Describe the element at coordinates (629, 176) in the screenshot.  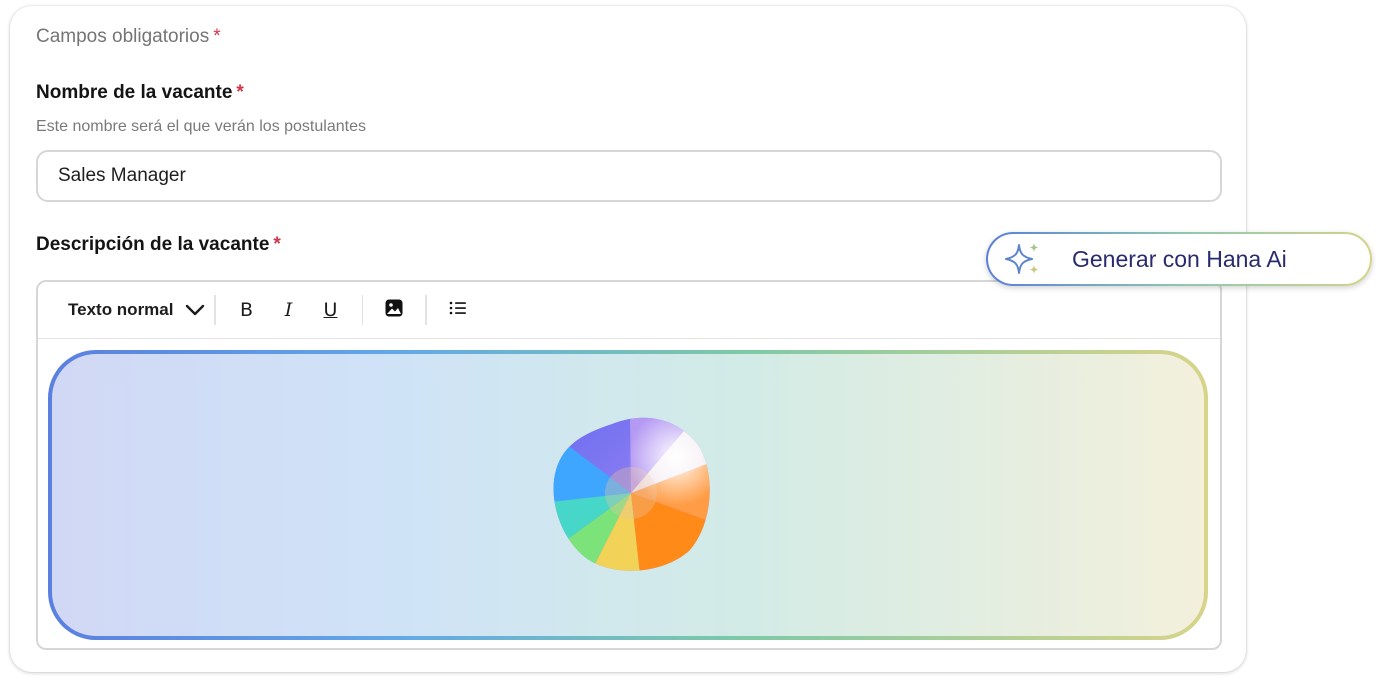
I see `job-name-input` at that location.